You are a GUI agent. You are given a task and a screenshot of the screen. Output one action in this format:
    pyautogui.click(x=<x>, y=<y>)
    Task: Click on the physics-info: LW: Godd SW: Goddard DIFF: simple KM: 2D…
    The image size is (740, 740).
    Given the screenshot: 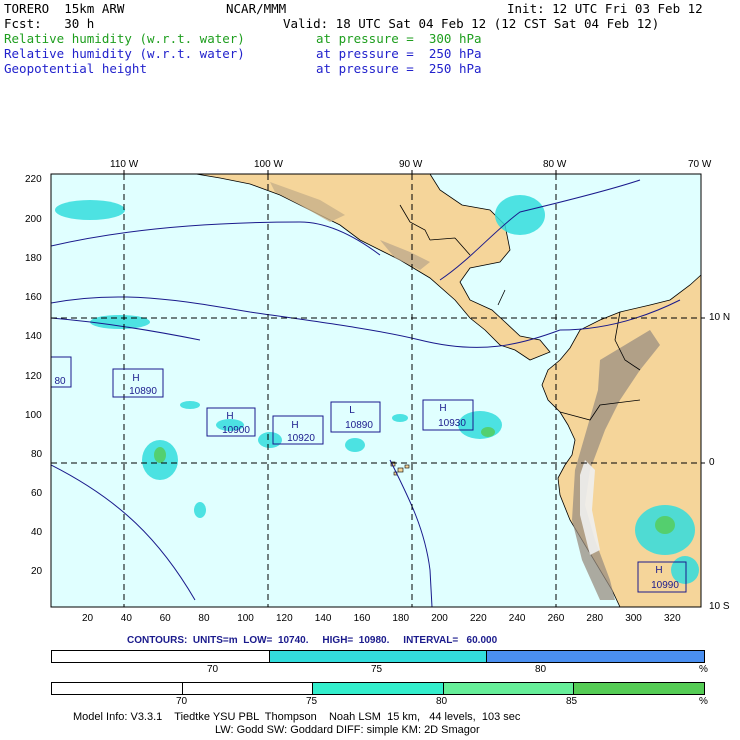 What is the action you would take?
    pyautogui.click(x=347, y=730)
    